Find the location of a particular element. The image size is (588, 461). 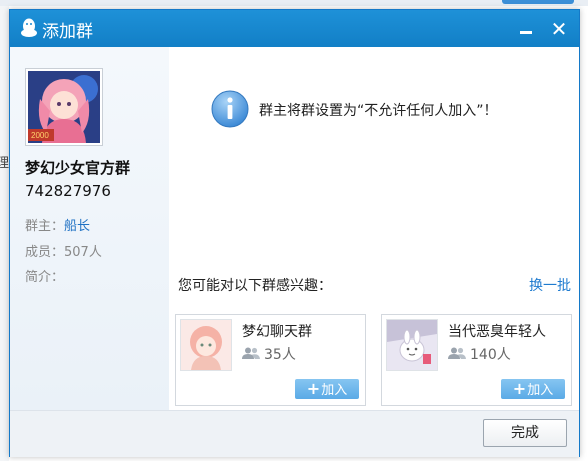

members-row: 成员：507人 is located at coordinates (63, 250).